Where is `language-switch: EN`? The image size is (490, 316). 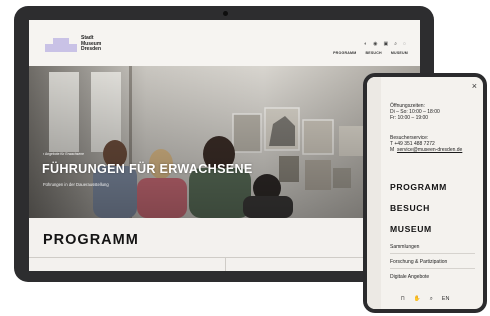
language-switch: EN is located at coordinates (446, 299).